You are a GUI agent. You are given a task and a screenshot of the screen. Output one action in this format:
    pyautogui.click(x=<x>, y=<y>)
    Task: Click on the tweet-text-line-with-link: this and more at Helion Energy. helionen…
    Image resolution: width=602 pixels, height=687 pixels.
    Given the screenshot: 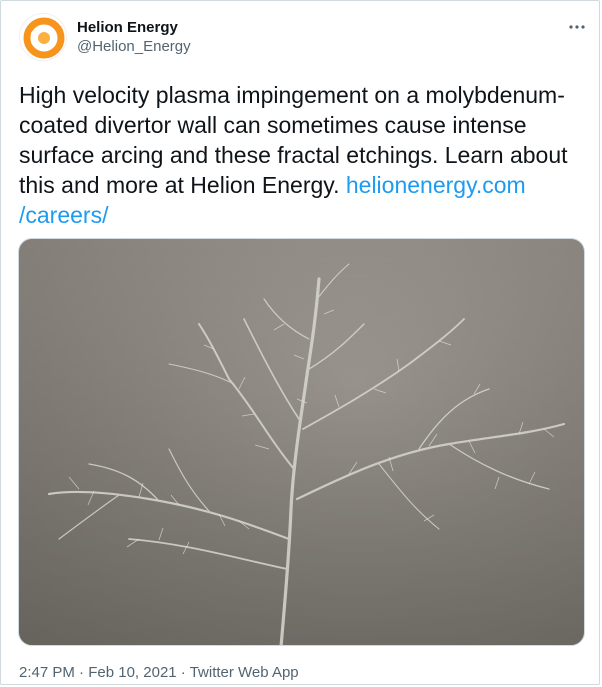 What is the action you would take?
    pyautogui.click(x=303, y=185)
    